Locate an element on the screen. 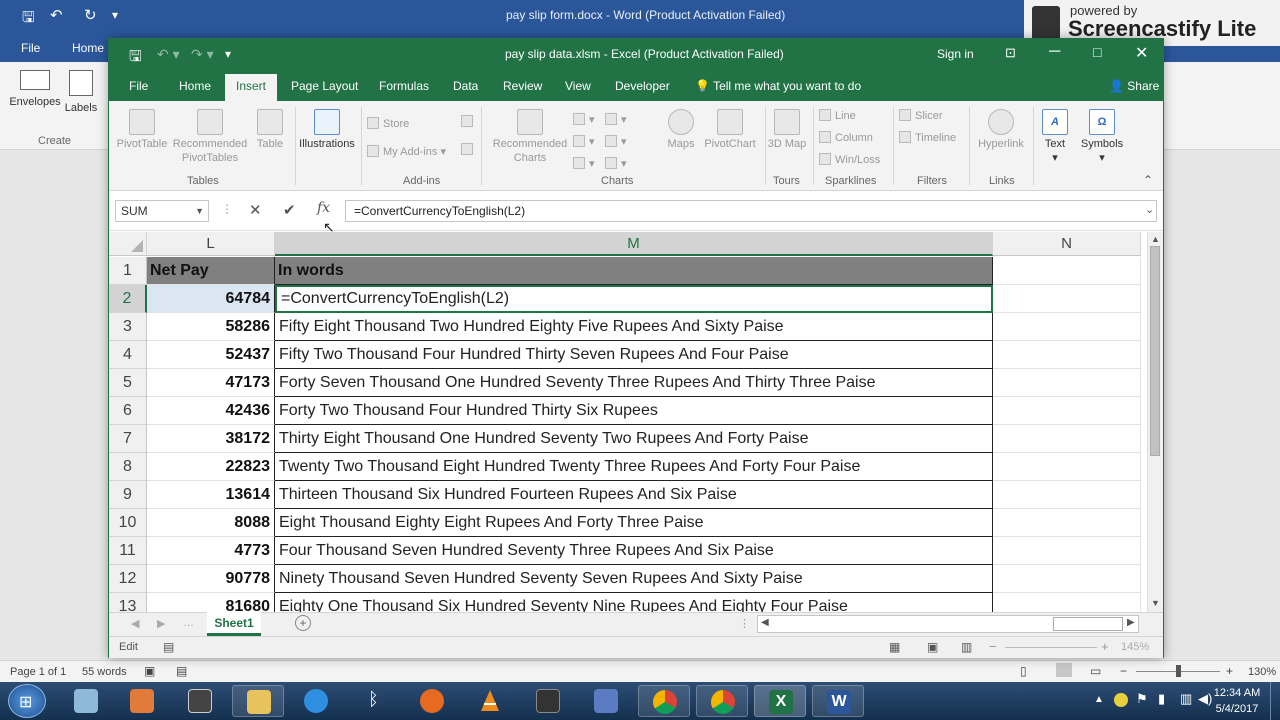 The width and height of the screenshot is (1280, 720). labels-button: Labels is located at coordinates (81, 92).